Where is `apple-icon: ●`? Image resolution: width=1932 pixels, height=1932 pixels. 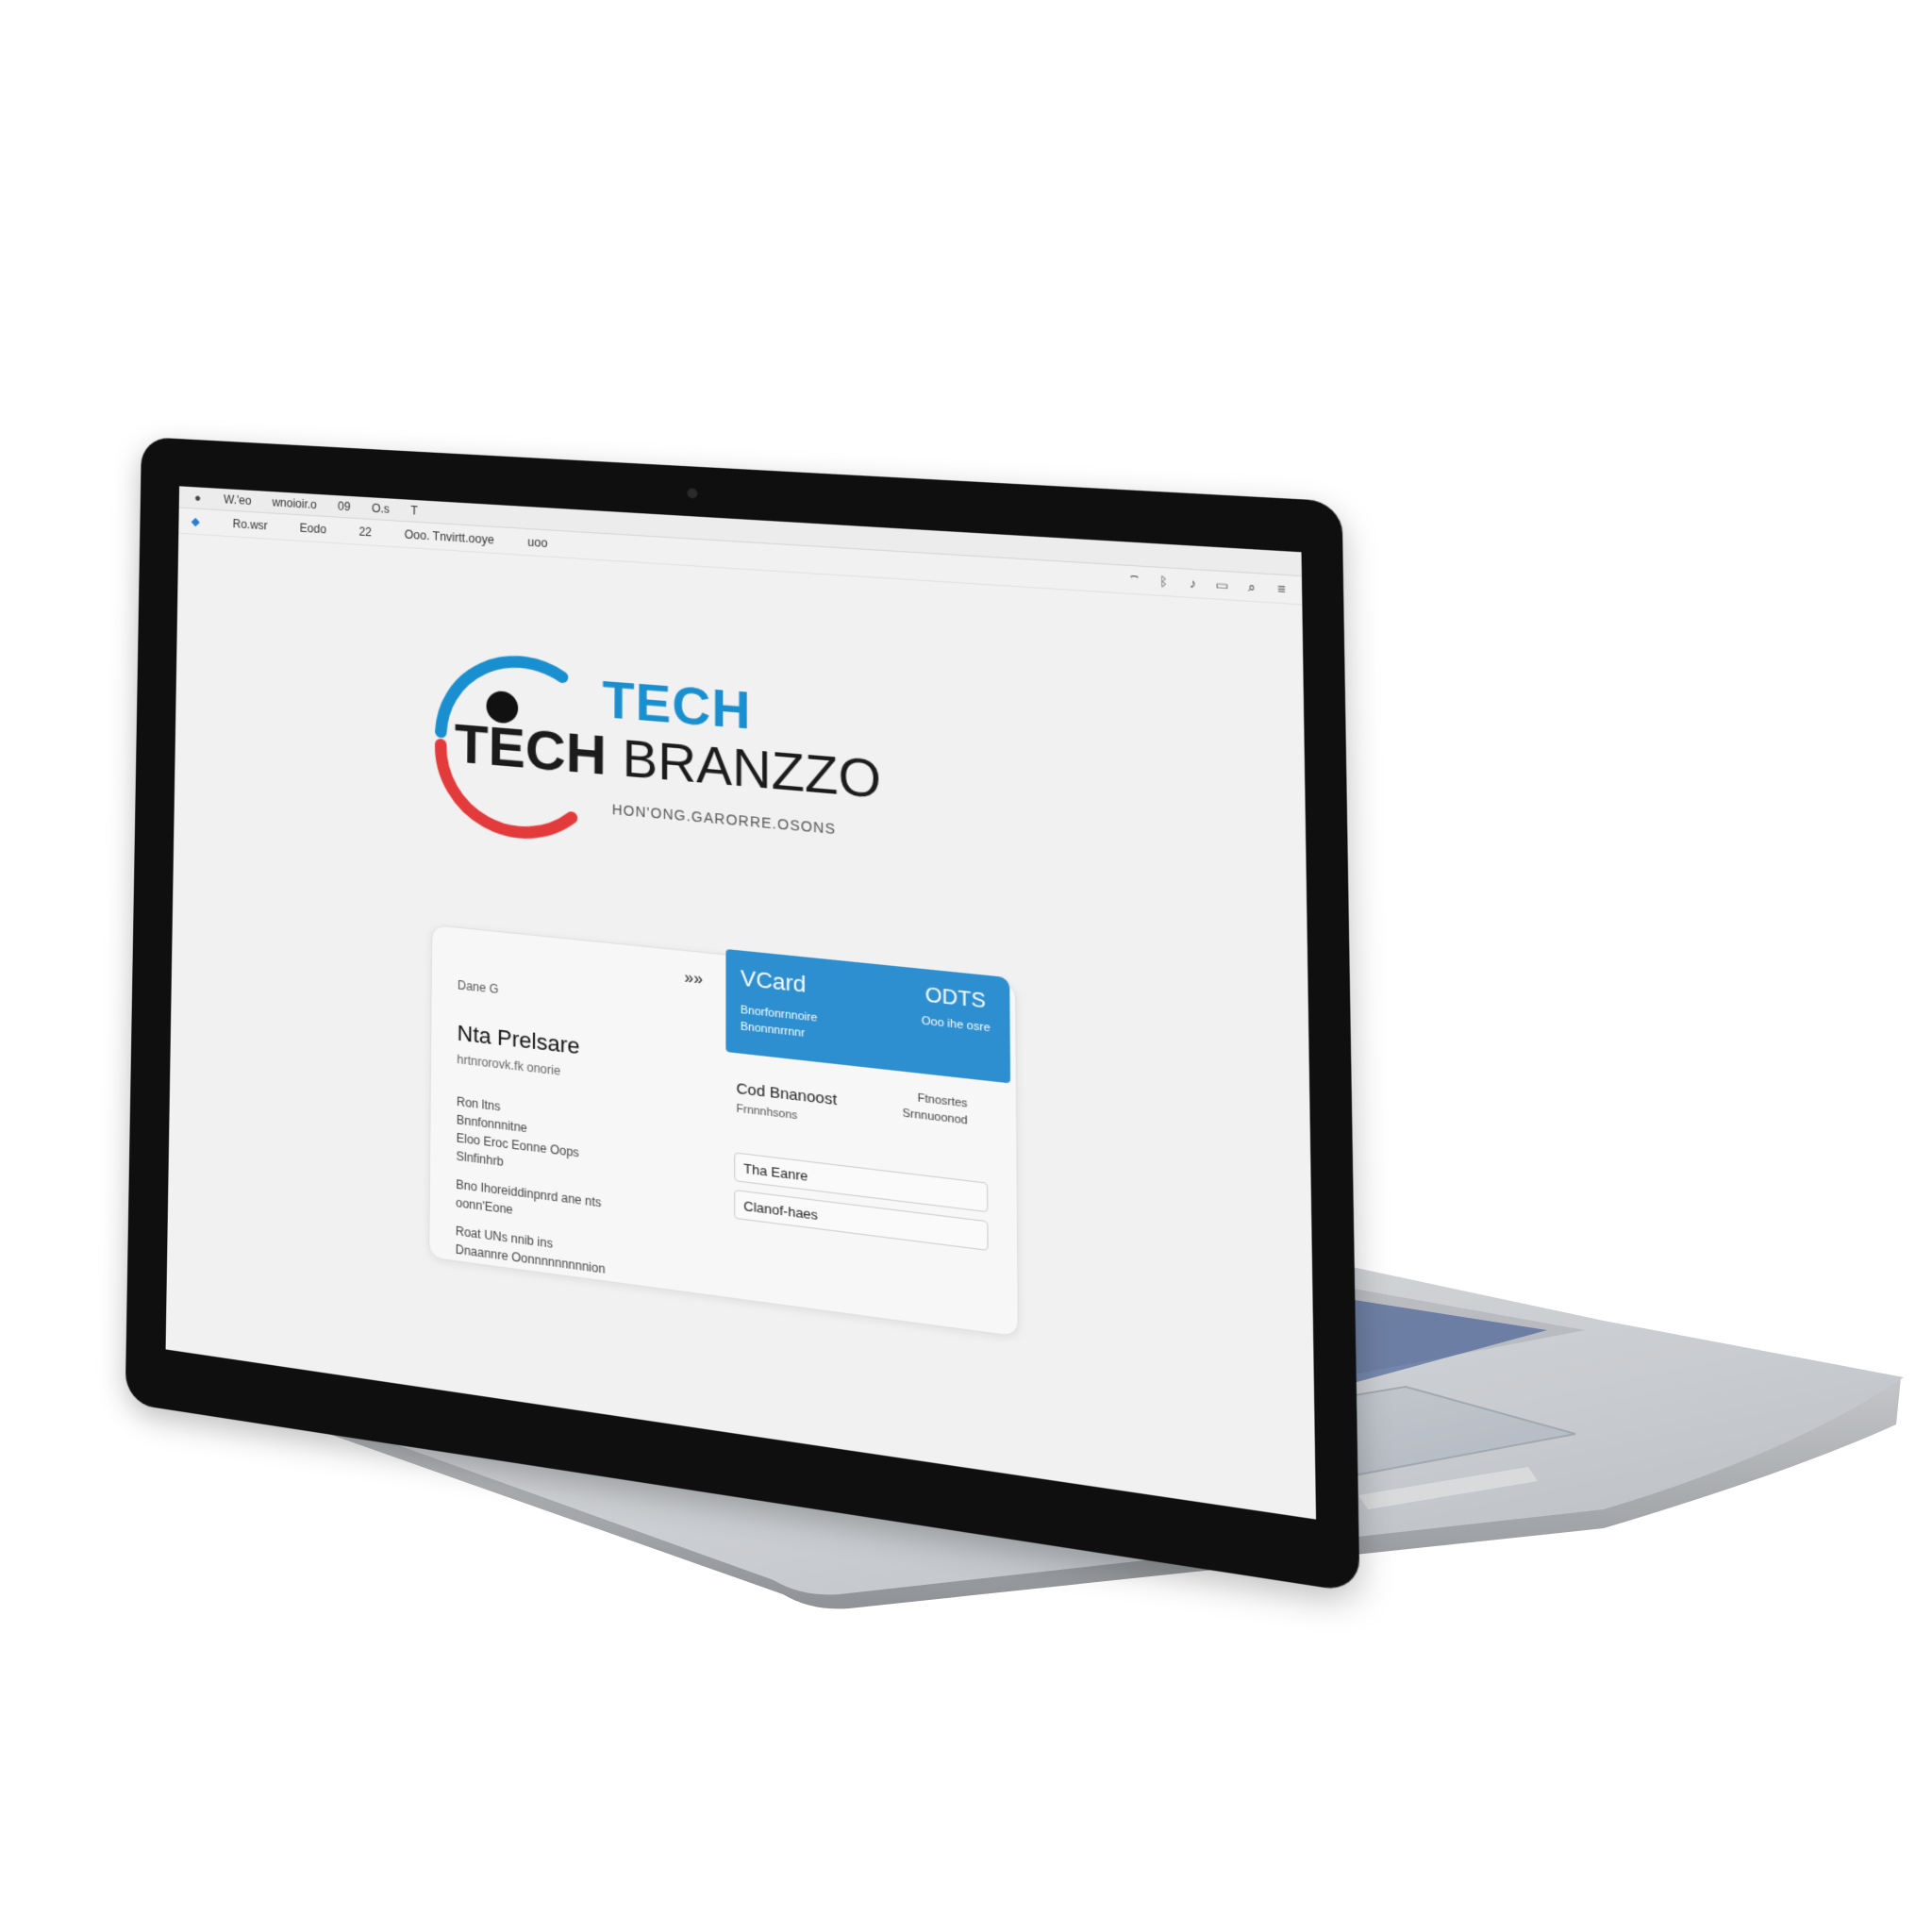
apple-icon: ● is located at coordinates (198, 497).